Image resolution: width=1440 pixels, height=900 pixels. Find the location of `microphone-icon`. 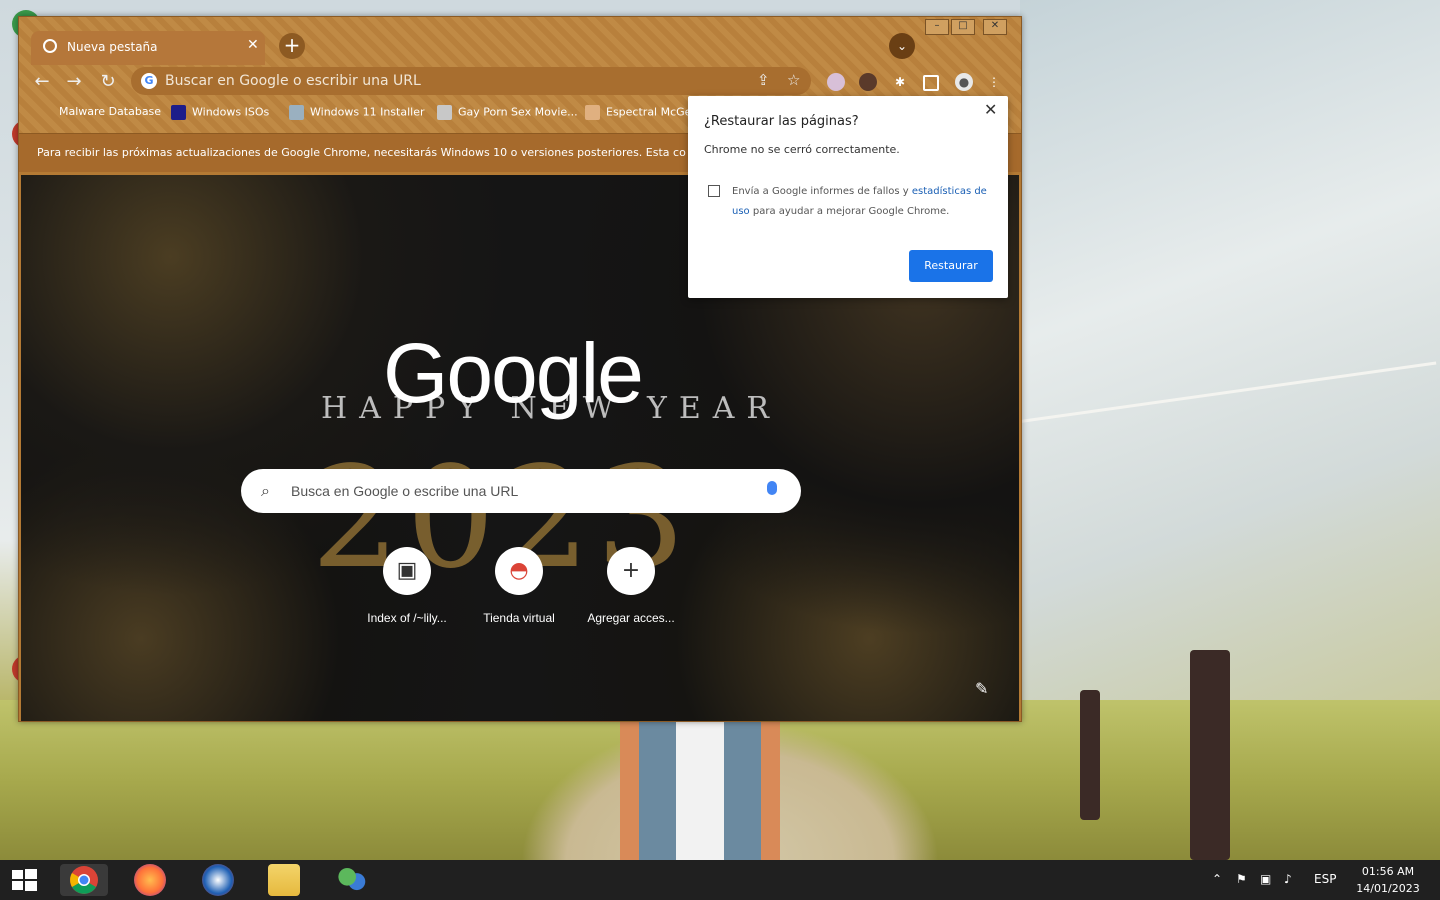

microphone-icon is located at coordinates (772, 488).